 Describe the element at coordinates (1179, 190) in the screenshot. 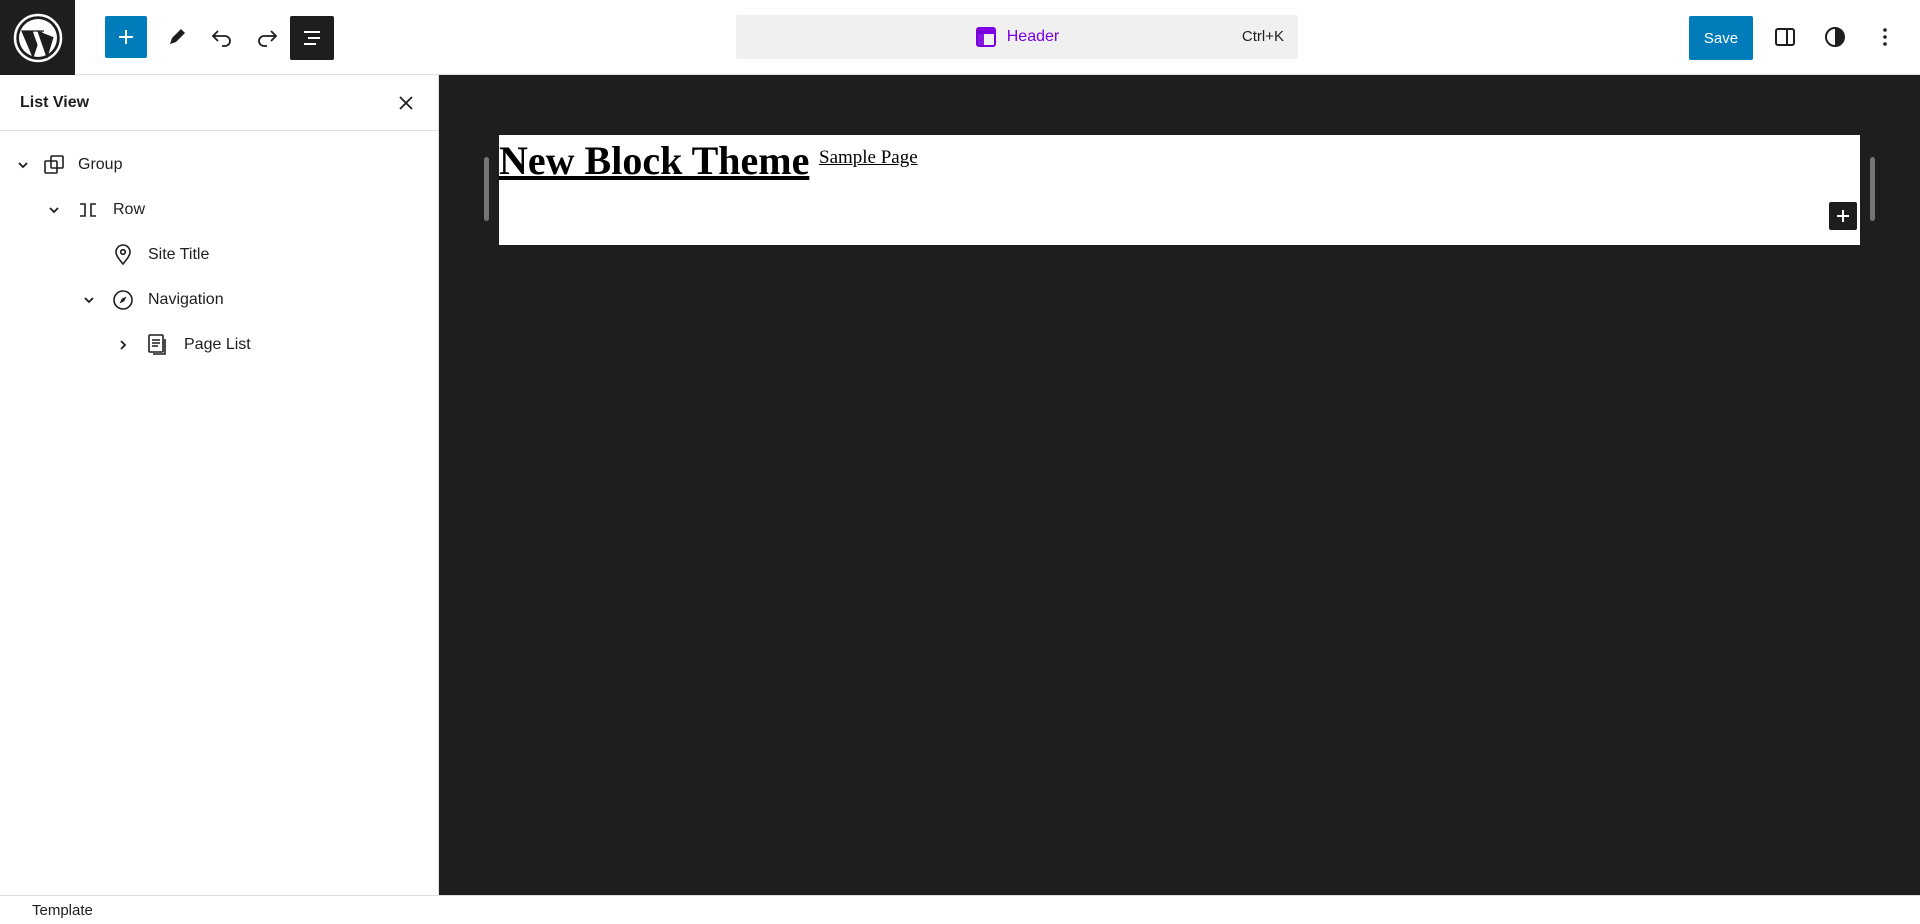

I see `header-template-part: New Block Theme Sample Page` at that location.